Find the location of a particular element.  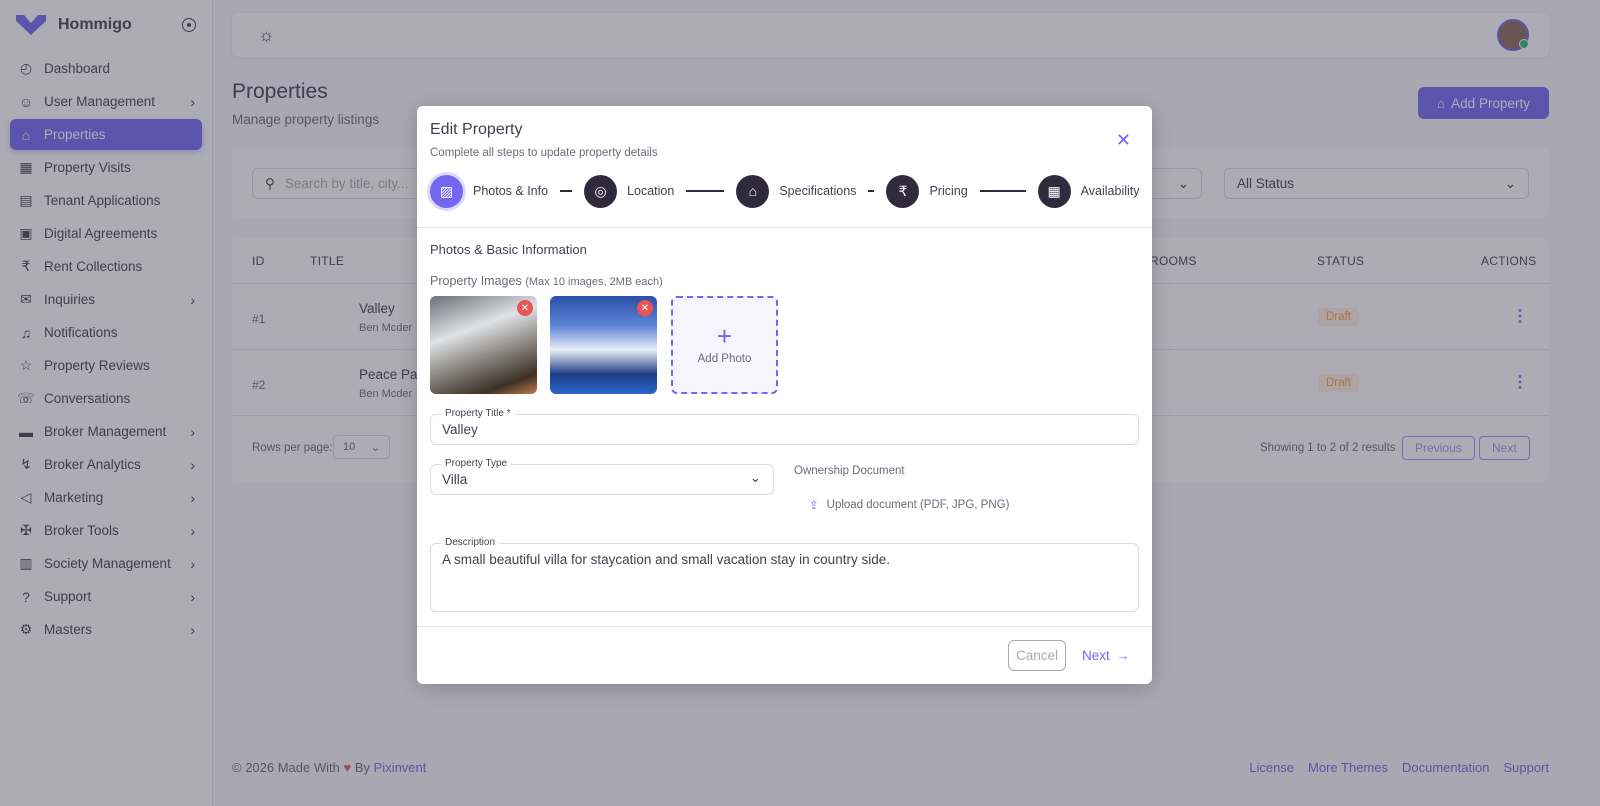

property-title-input: Property Title * Valley is located at coordinates (784, 426).